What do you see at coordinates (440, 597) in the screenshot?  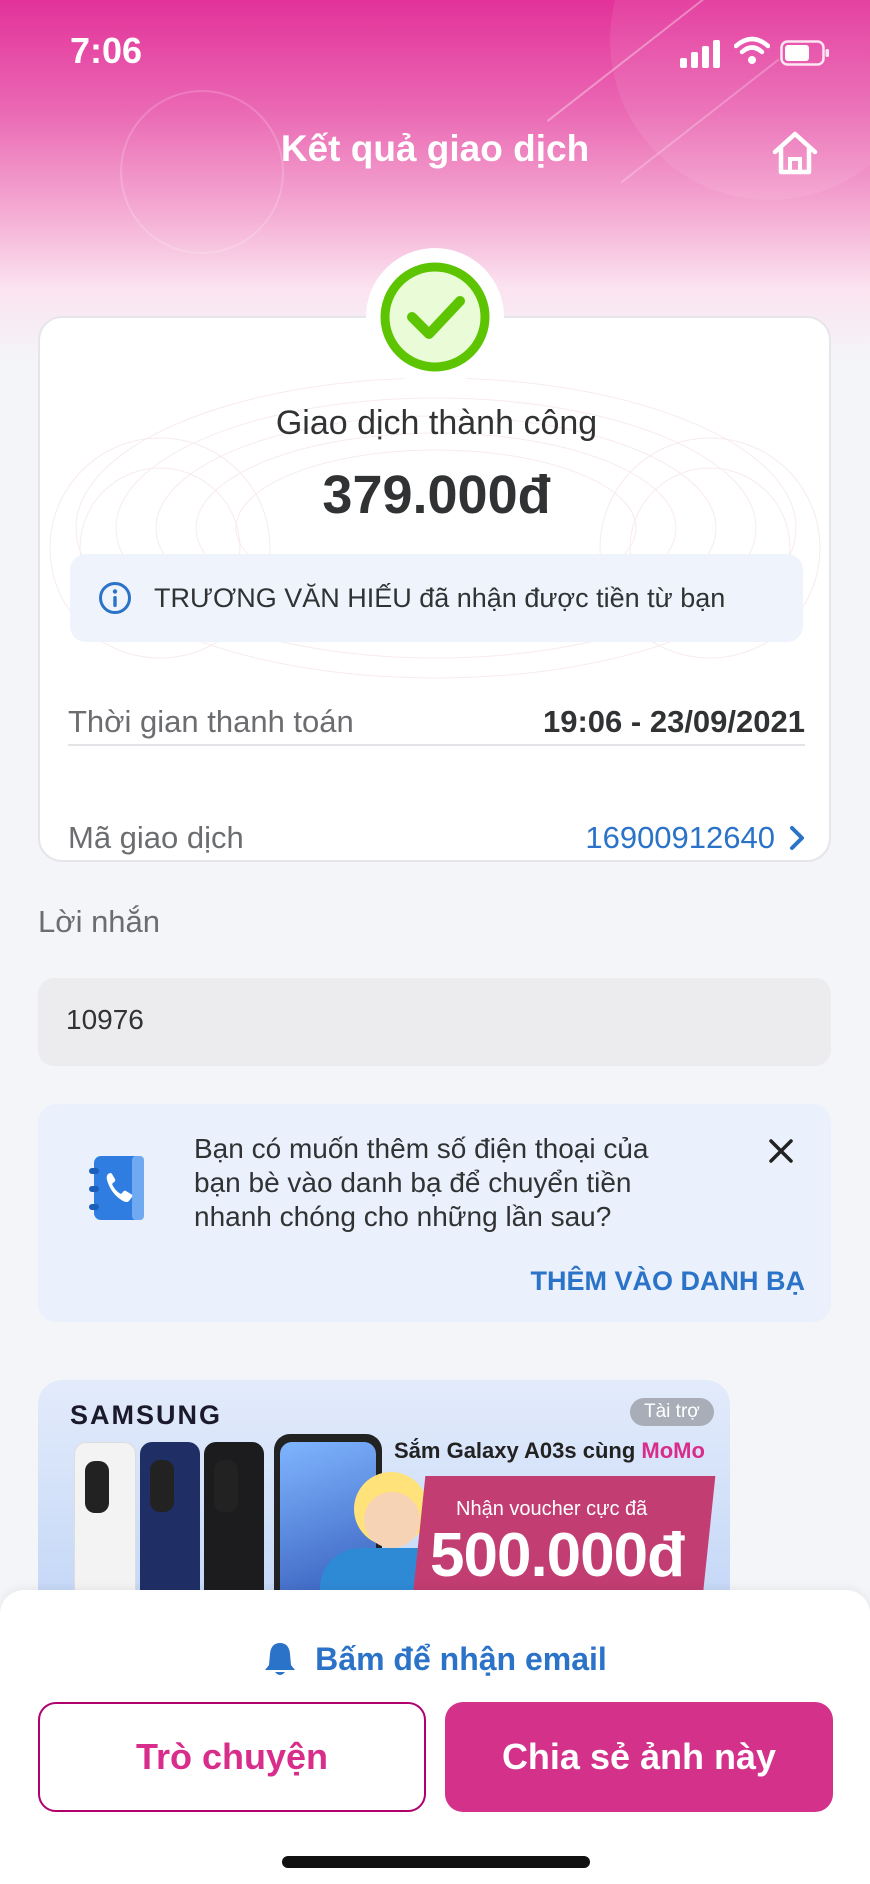 I see `recipient-info-text: TRƯƠNG VĂN HIẾU đã nhận được tiền từ bạn` at bounding box center [440, 597].